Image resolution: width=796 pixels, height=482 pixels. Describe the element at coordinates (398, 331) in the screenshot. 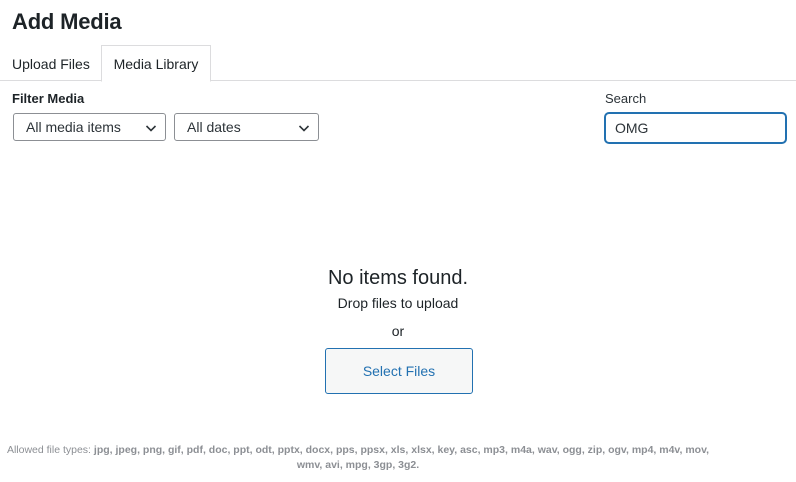

I see `or-text: or` at that location.